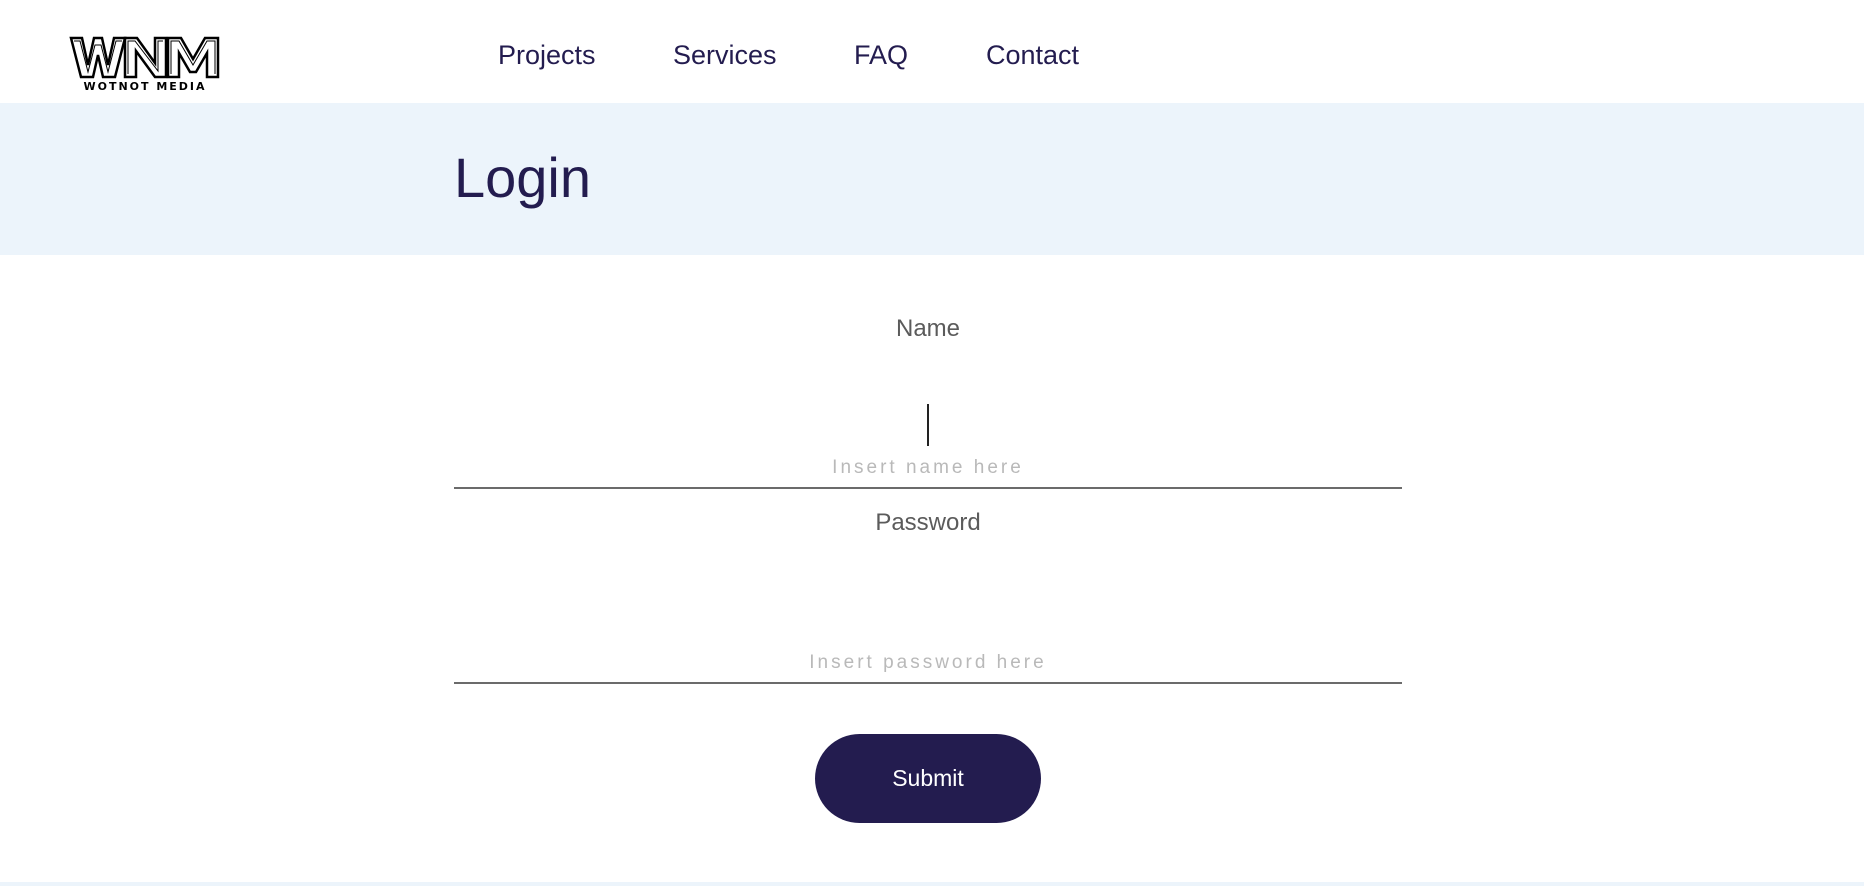 This screenshot has height=886, width=1864. Describe the element at coordinates (932, 884) in the screenshot. I see `footer-edge` at that location.